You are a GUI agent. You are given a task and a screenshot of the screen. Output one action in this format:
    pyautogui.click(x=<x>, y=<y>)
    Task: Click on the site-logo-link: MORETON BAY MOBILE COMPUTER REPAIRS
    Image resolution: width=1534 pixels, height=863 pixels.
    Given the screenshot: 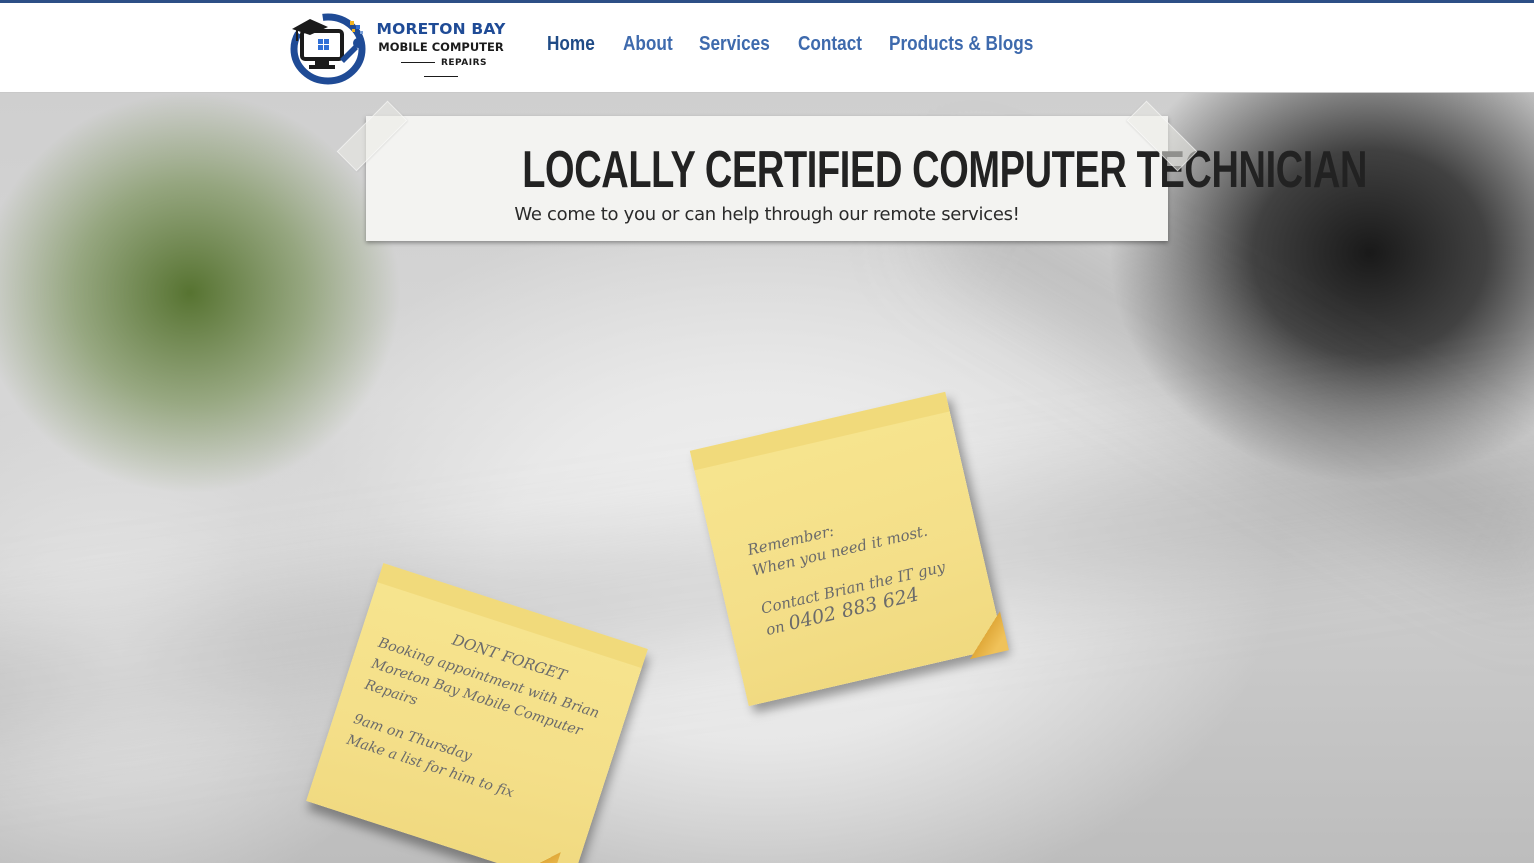 What is the action you would take?
    pyautogui.click(x=398, y=48)
    